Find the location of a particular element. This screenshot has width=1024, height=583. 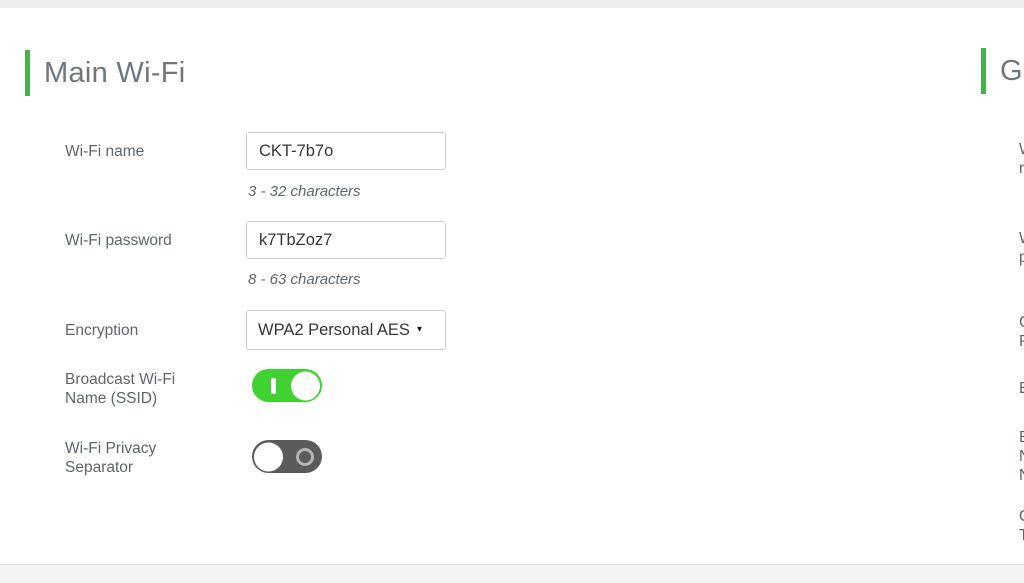

main-broadcast-ssid-label: Broadcast Wi-Fi Name (SSID) is located at coordinates (120, 389).